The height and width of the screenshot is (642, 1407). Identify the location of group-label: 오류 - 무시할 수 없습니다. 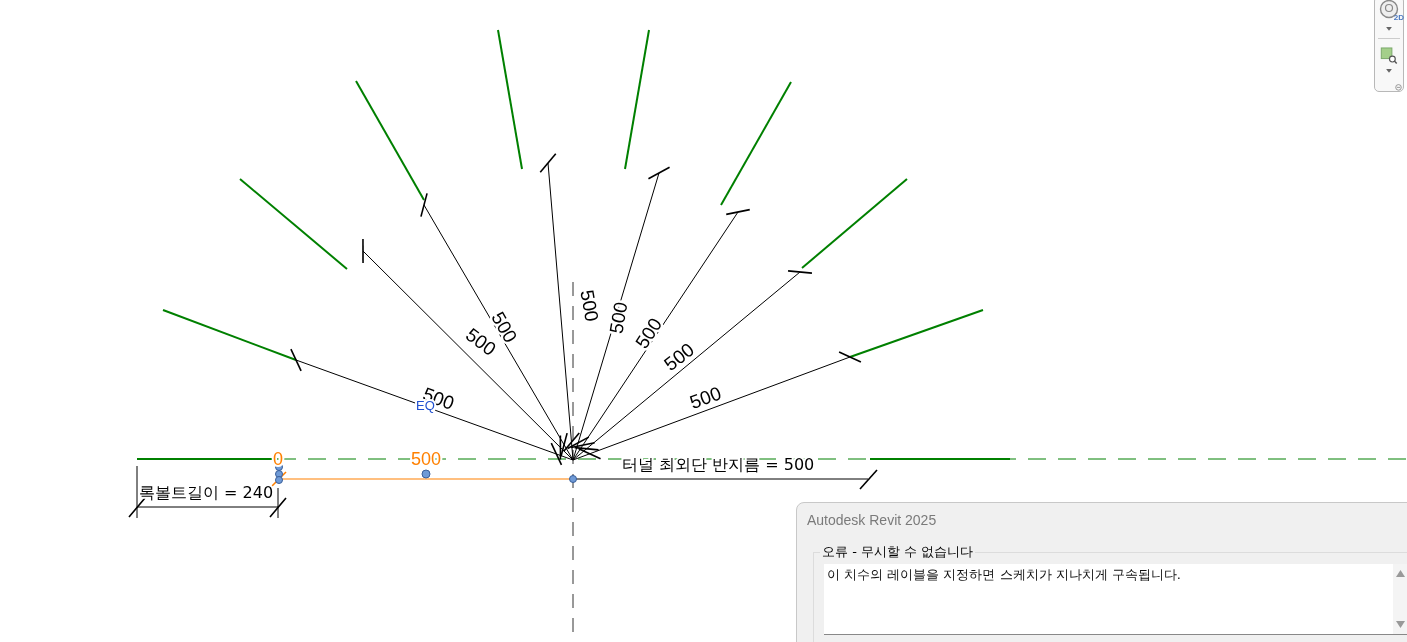
(898, 552).